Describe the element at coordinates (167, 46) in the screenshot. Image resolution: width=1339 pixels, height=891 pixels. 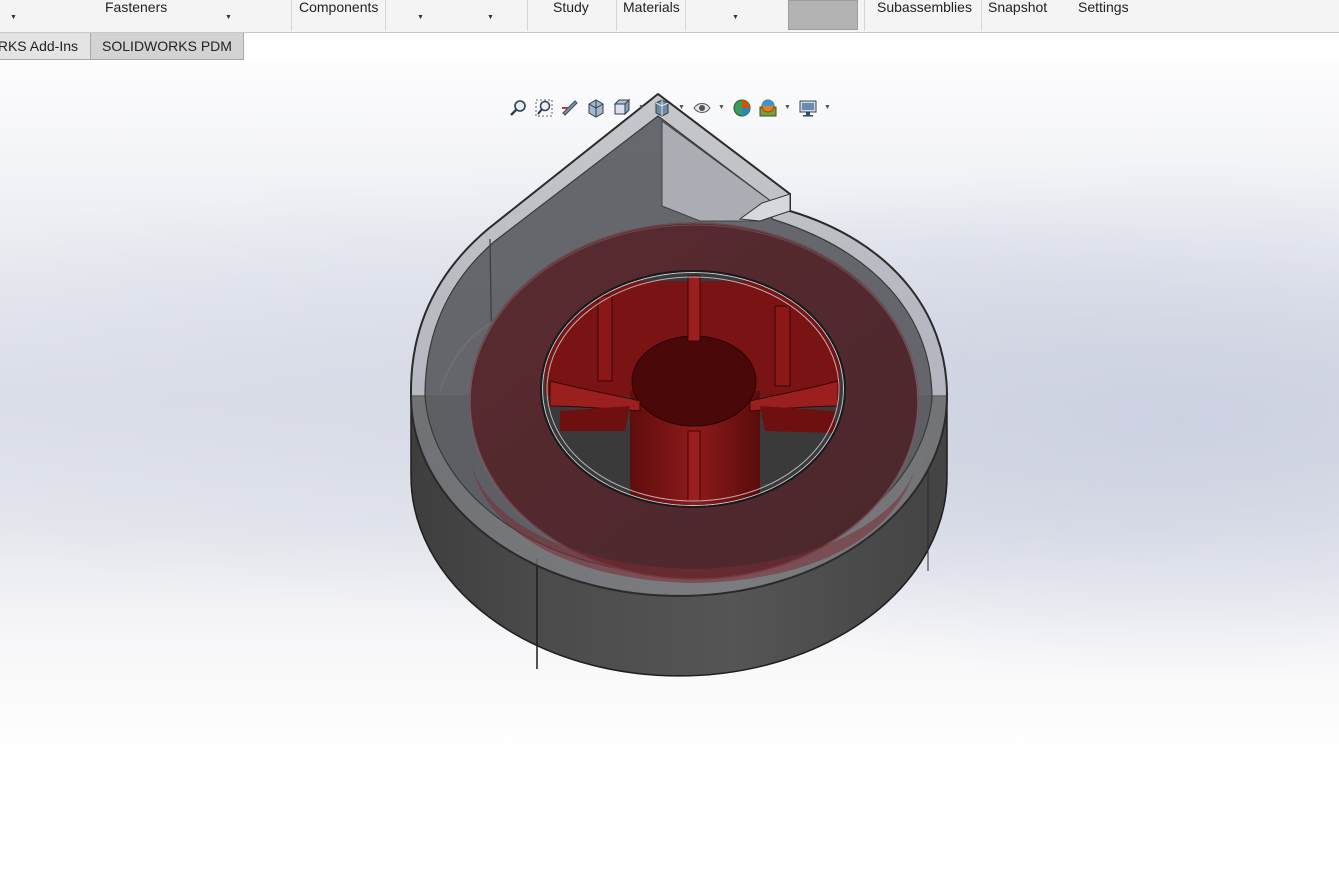
I see `tab-solidworks-pdm: SOLIDWORKS PDM` at that location.